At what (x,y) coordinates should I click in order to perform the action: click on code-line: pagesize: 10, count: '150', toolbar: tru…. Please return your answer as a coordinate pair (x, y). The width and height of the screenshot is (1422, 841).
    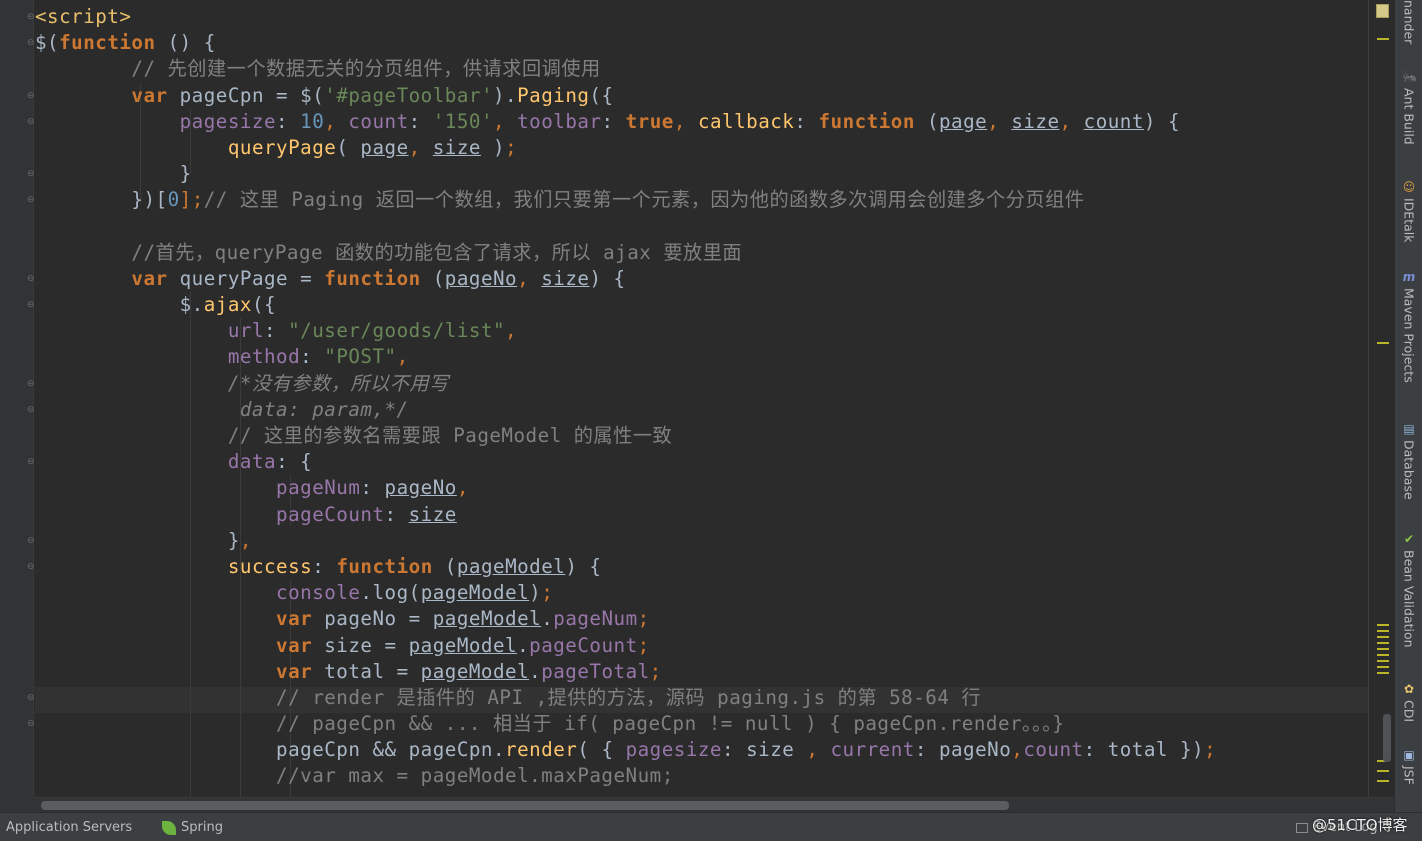
    Looking at the image, I should click on (625, 122).